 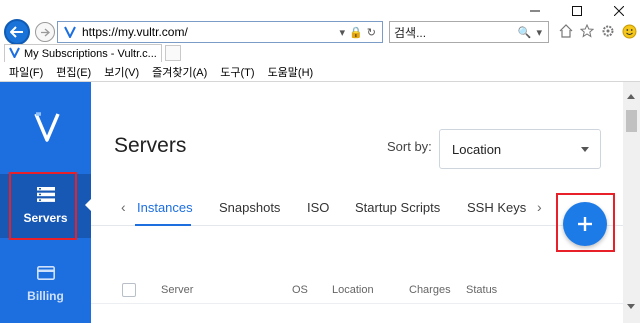 I want to click on minimize-button, so click(x=535, y=11).